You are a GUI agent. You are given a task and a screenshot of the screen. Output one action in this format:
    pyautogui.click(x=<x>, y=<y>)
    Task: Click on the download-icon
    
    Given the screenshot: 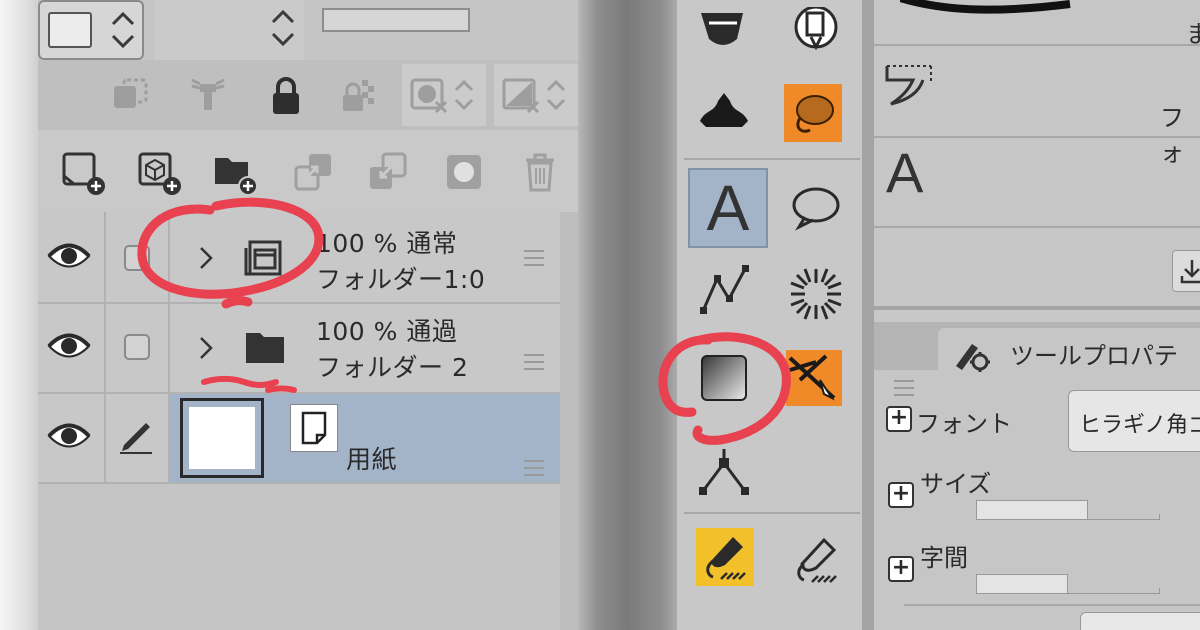 What is the action you would take?
    pyautogui.click(x=1186, y=271)
    